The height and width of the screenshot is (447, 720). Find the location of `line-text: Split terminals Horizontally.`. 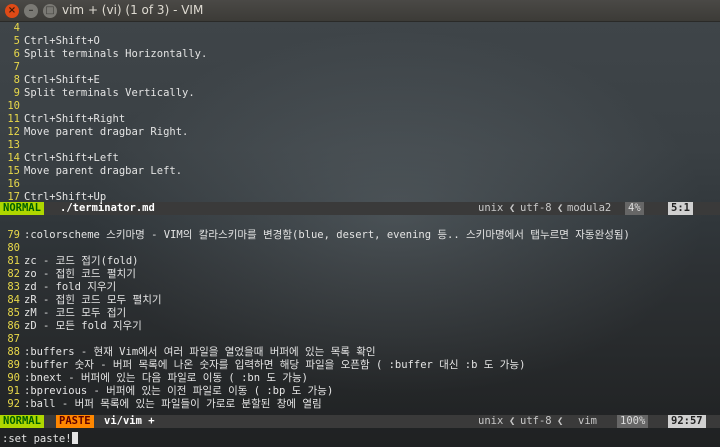

line-text: Split terminals Horizontally. is located at coordinates (116, 54).